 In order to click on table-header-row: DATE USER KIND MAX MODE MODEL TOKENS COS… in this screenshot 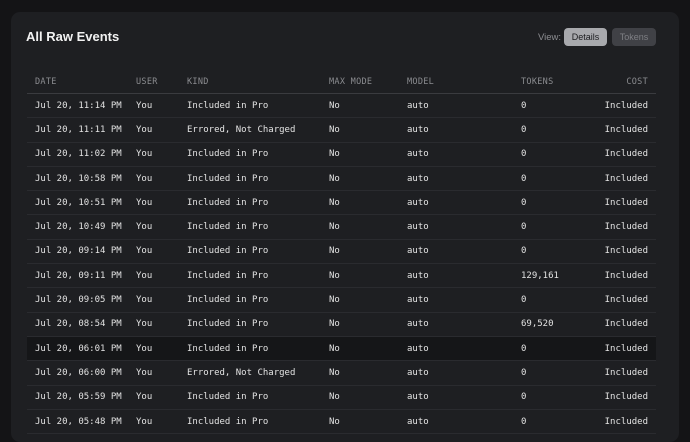, I will do `click(341, 82)`.